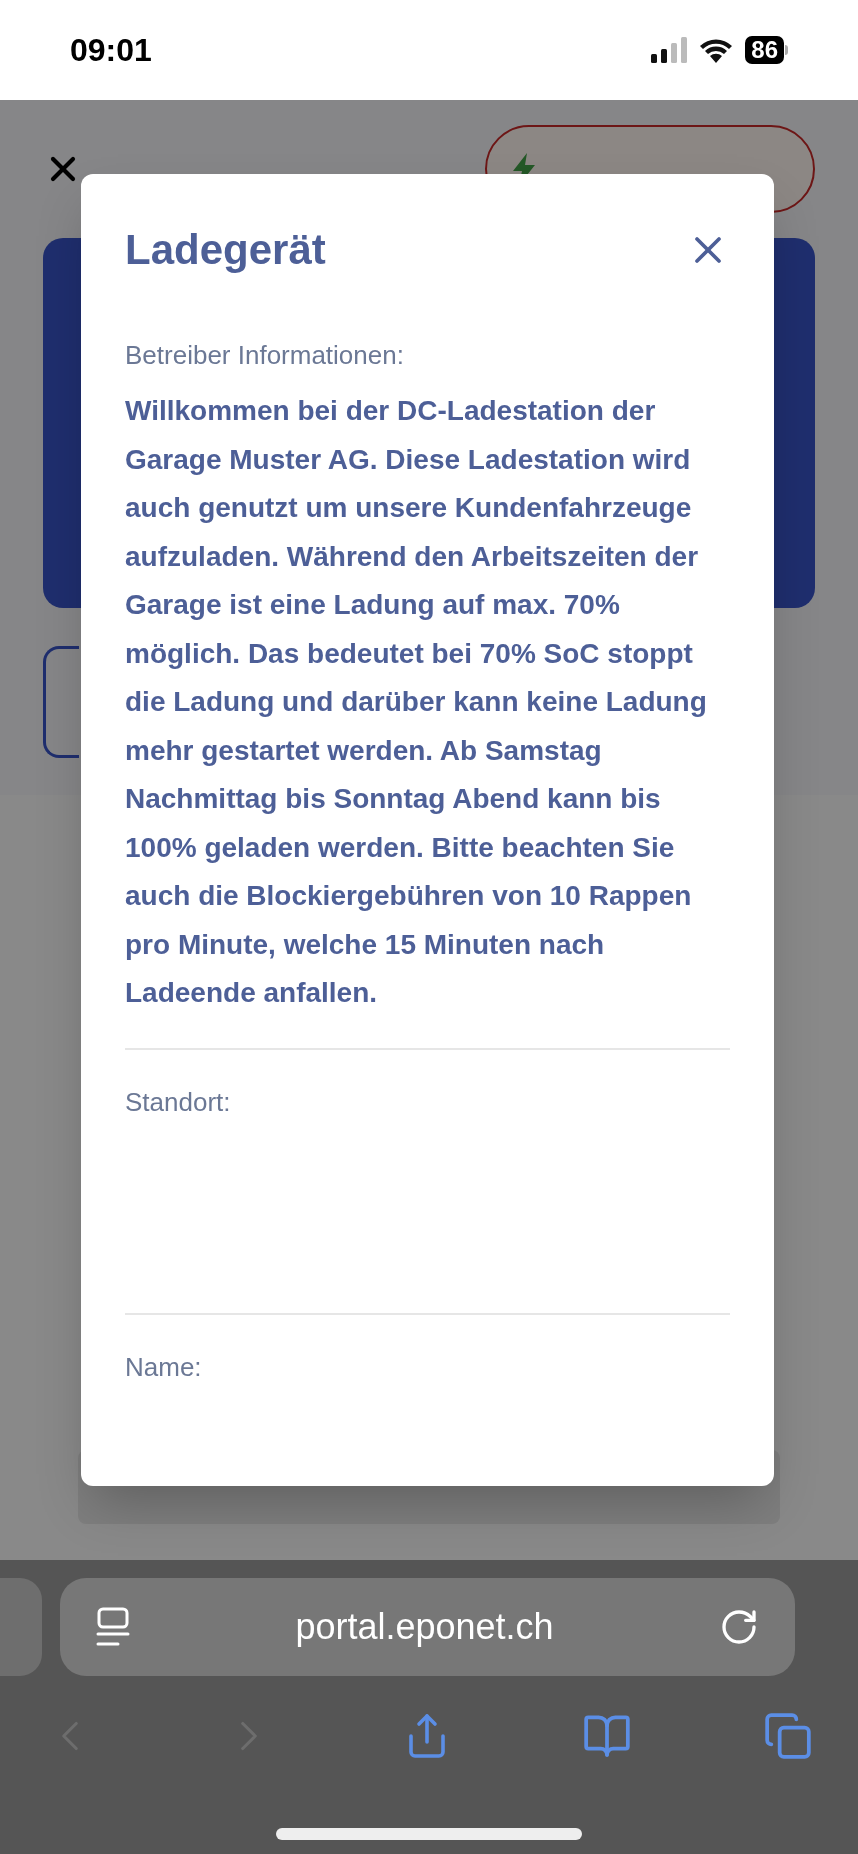 The height and width of the screenshot is (1854, 858). What do you see at coordinates (788, 1736) in the screenshot?
I see `tabs-icon` at bounding box center [788, 1736].